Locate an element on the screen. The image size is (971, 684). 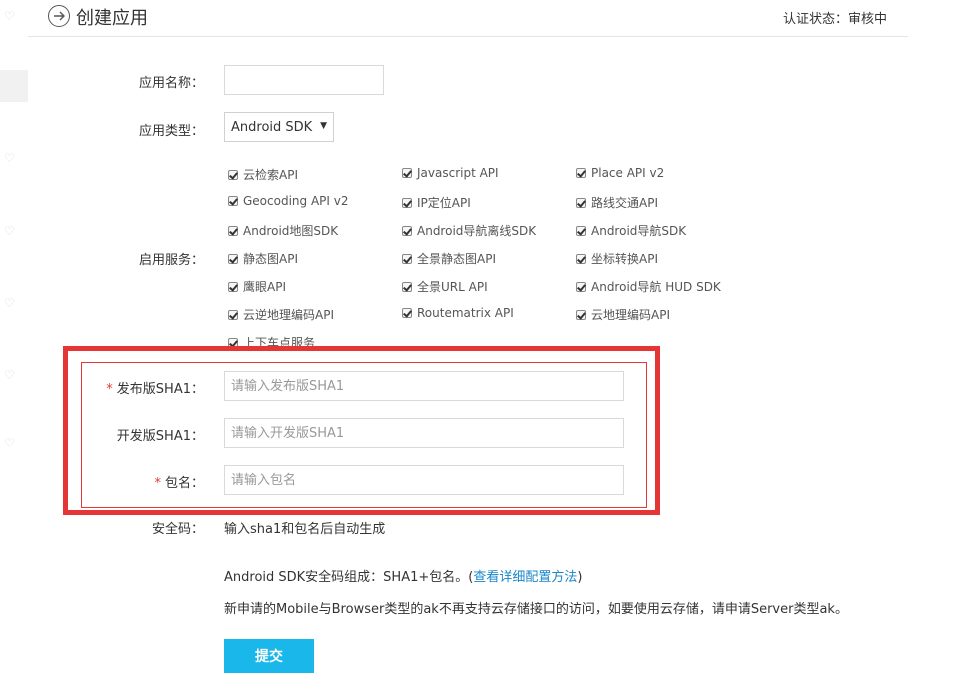
service-checkbox: 云地理编码API is located at coordinates (623, 314).